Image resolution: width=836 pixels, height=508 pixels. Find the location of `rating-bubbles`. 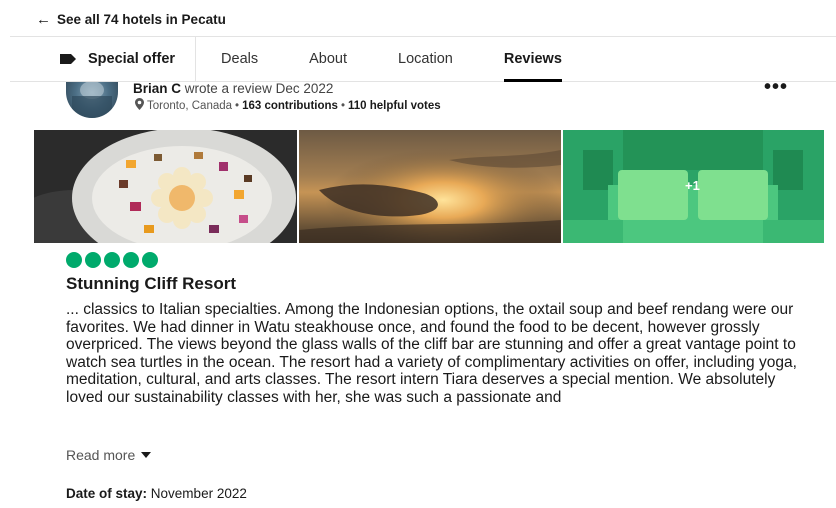

rating-bubbles is located at coordinates (112, 260).